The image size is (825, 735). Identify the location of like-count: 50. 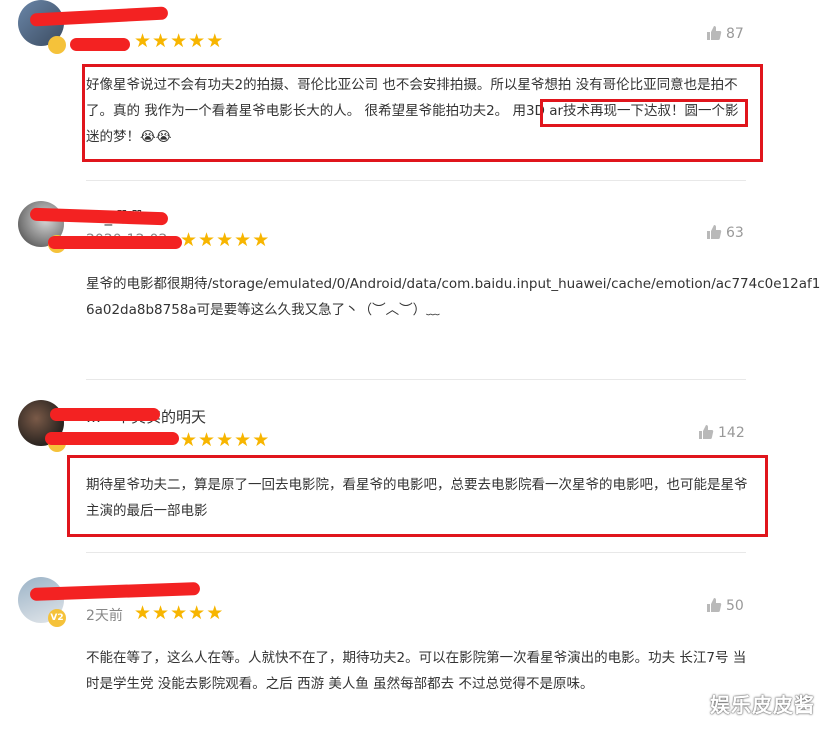
(735, 606).